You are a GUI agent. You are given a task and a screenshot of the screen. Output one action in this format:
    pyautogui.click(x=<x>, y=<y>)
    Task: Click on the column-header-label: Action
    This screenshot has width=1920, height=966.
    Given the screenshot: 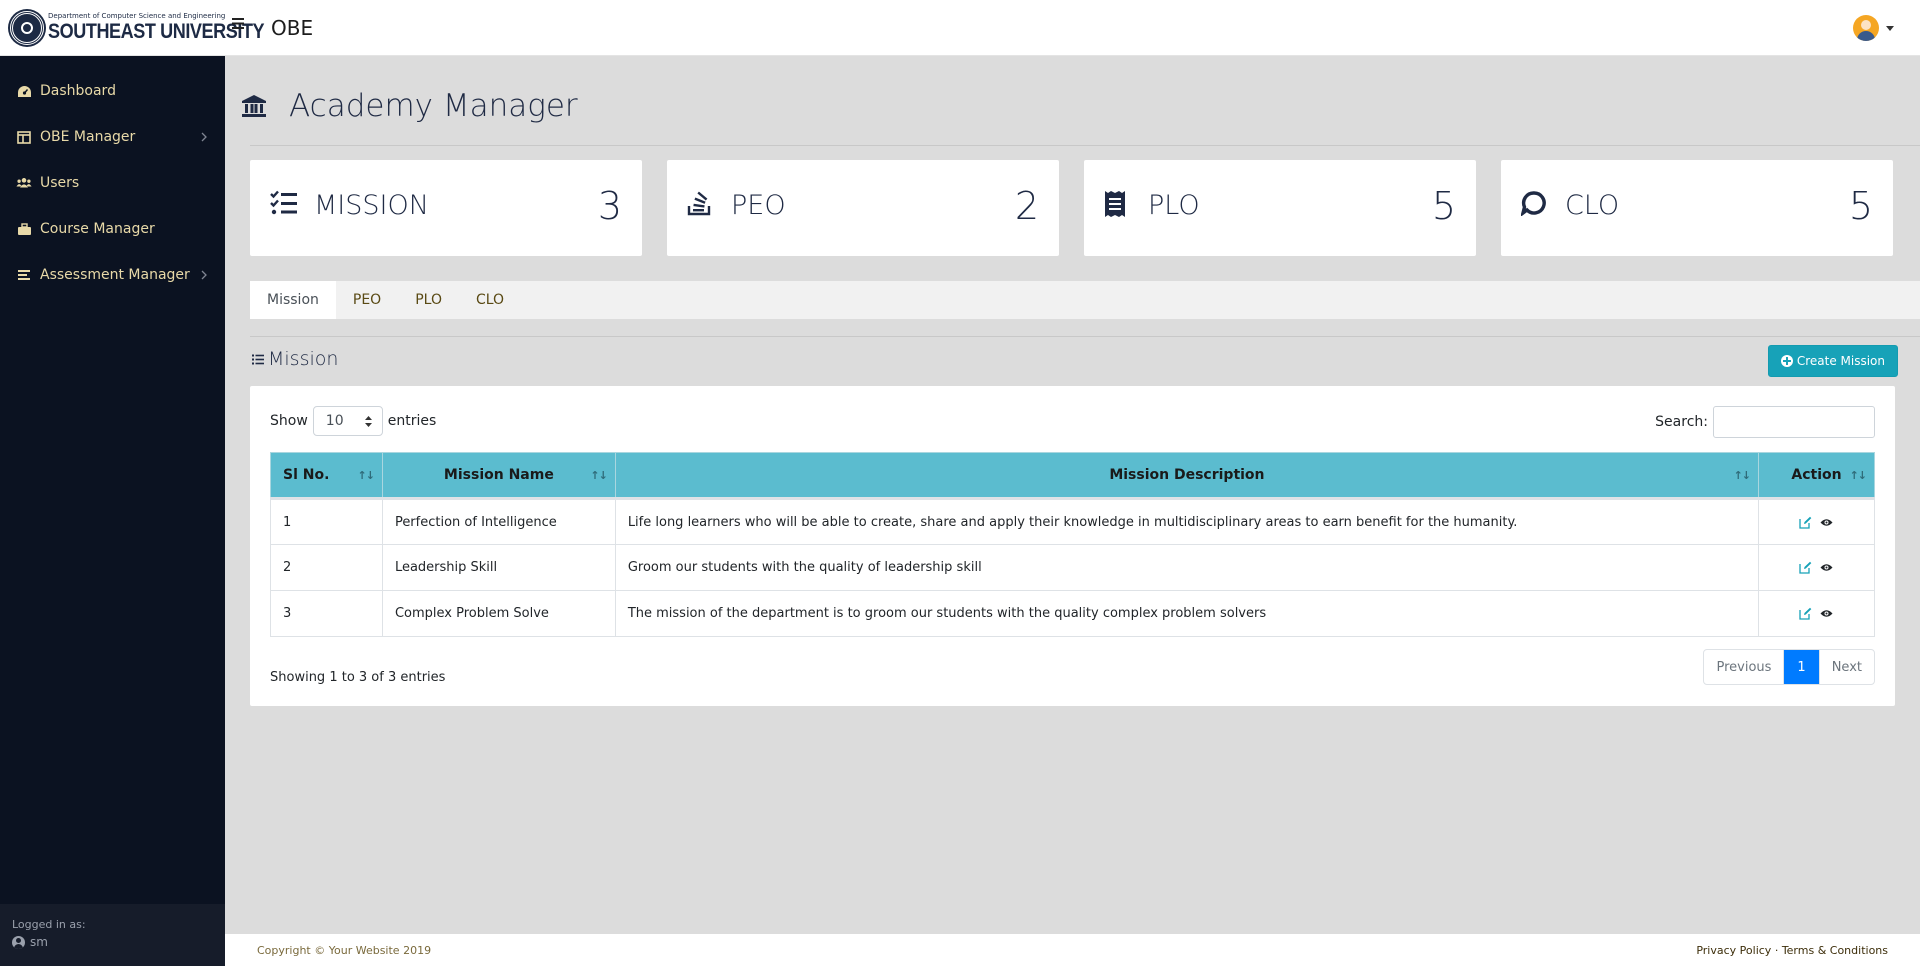 What is the action you would take?
    pyautogui.click(x=1816, y=475)
    